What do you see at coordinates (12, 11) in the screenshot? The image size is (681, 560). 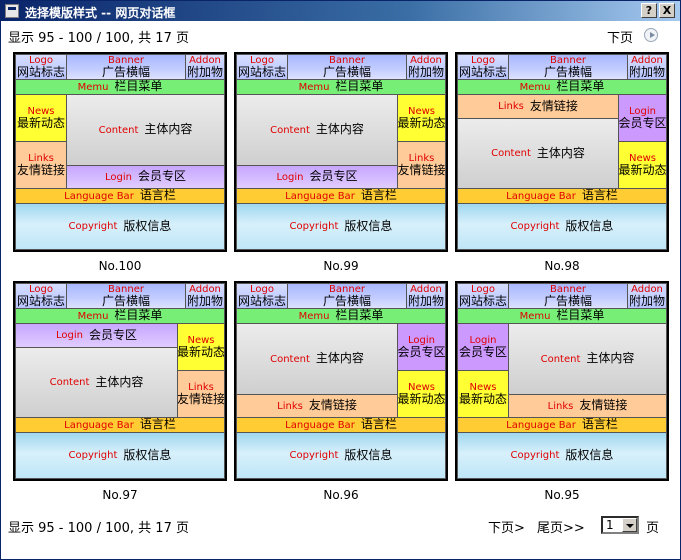 I see `window-icon` at bounding box center [12, 11].